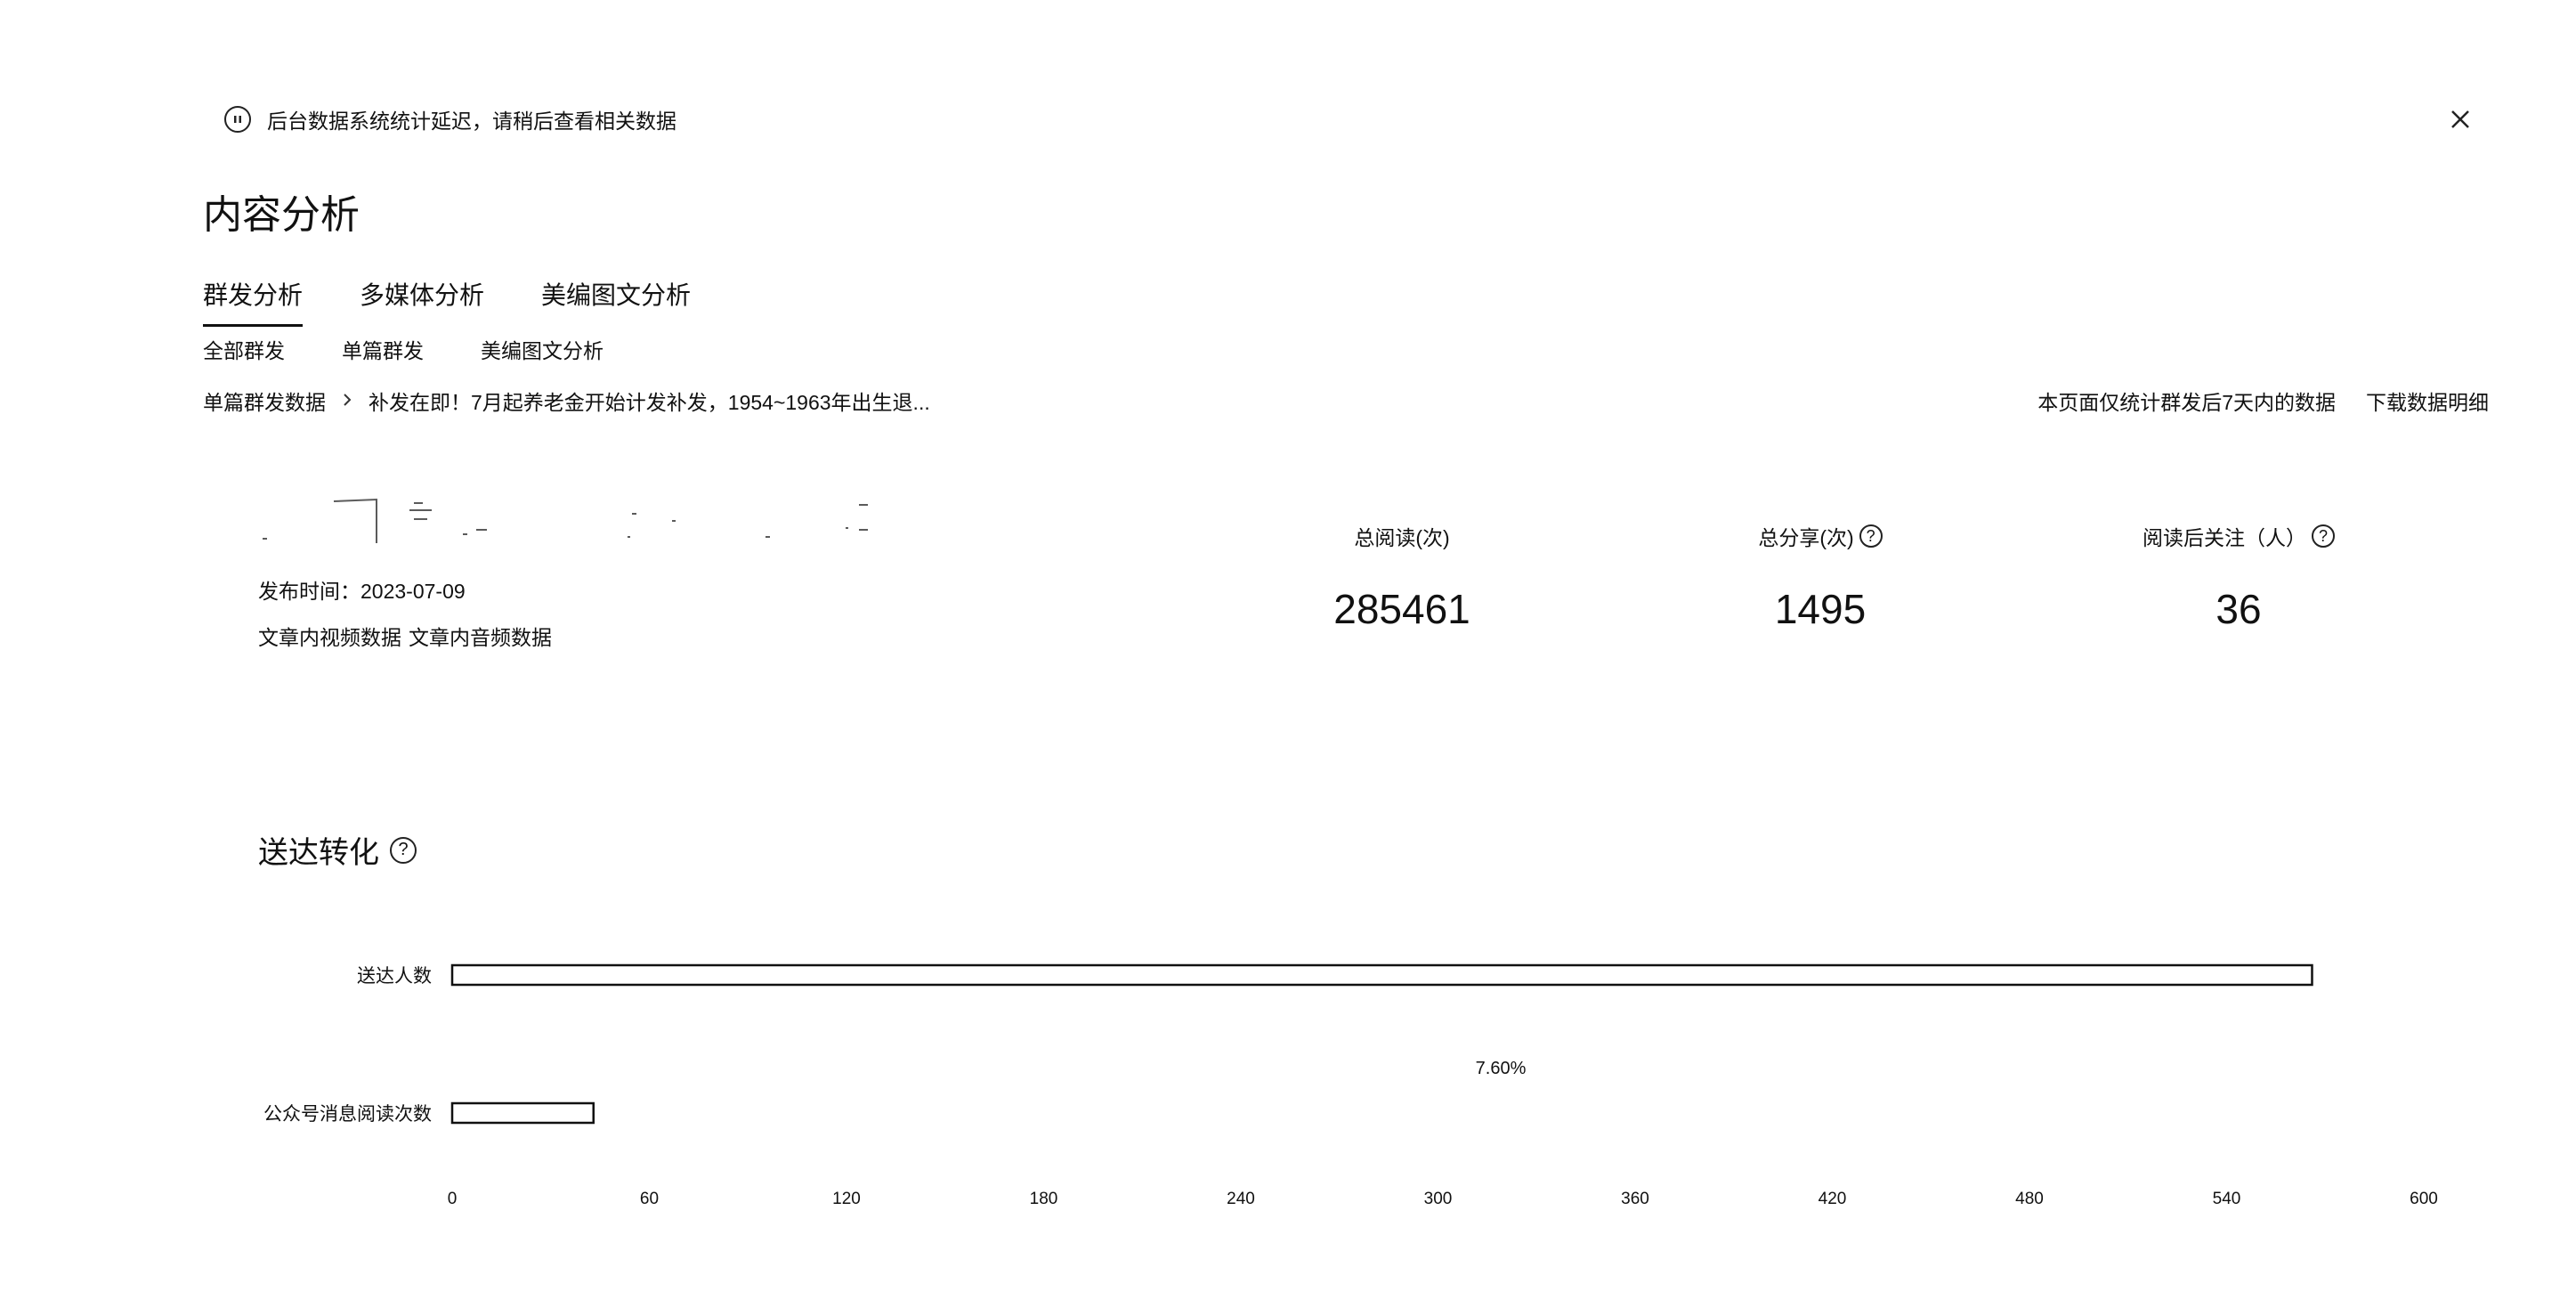  I want to click on chart-x-tick-label: 300, so click(1439, 1199).